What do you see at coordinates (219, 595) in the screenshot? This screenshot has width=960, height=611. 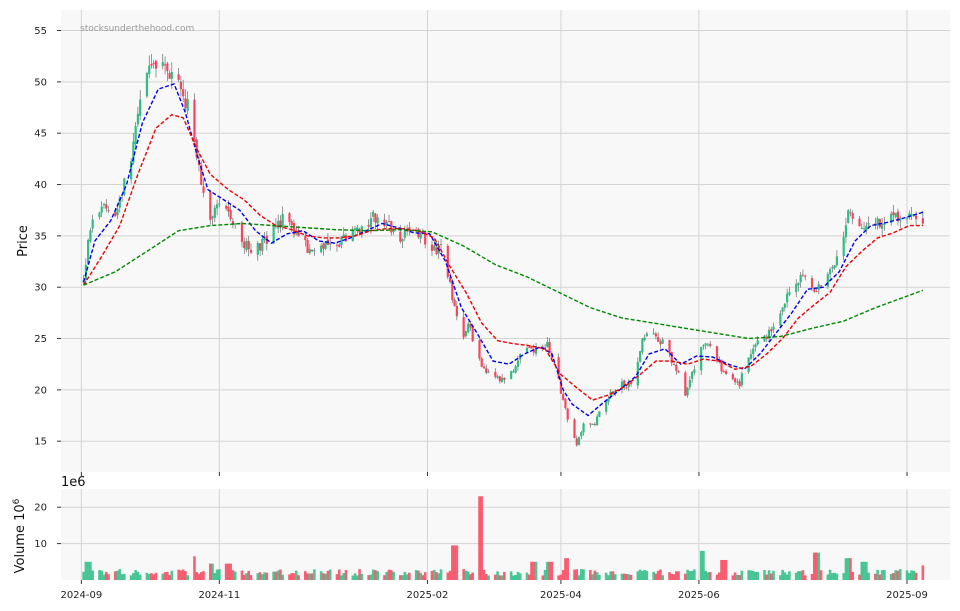 I see `date-tick-label: 2024-11` at bounding box center [219, 595].